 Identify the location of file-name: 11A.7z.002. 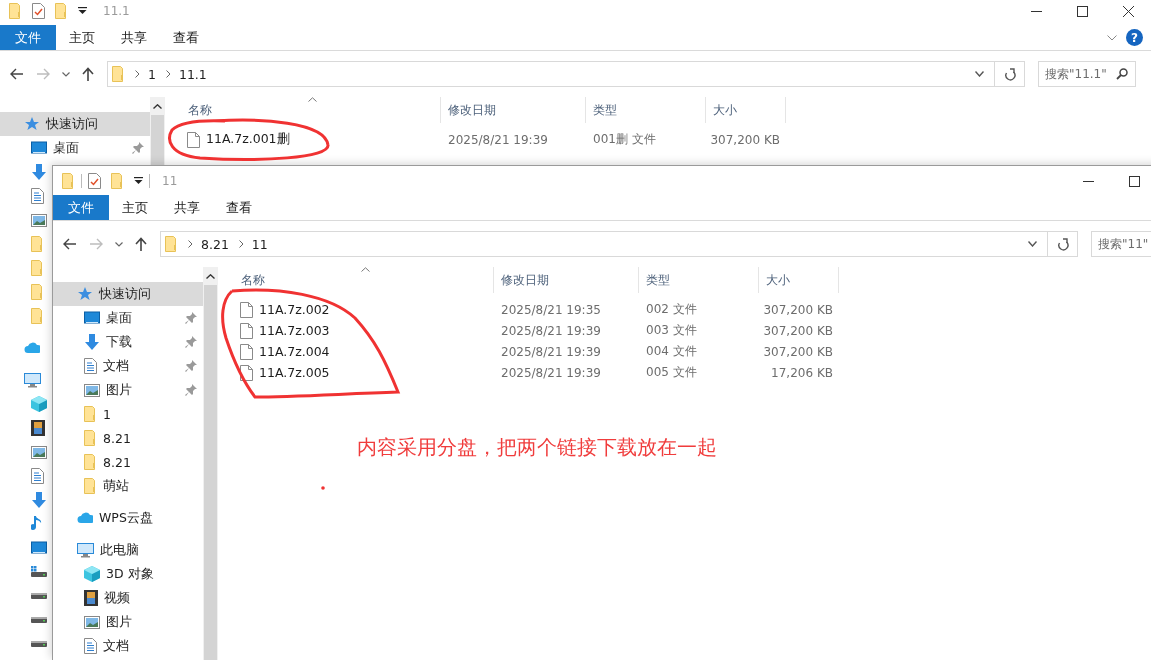
(294, 309).